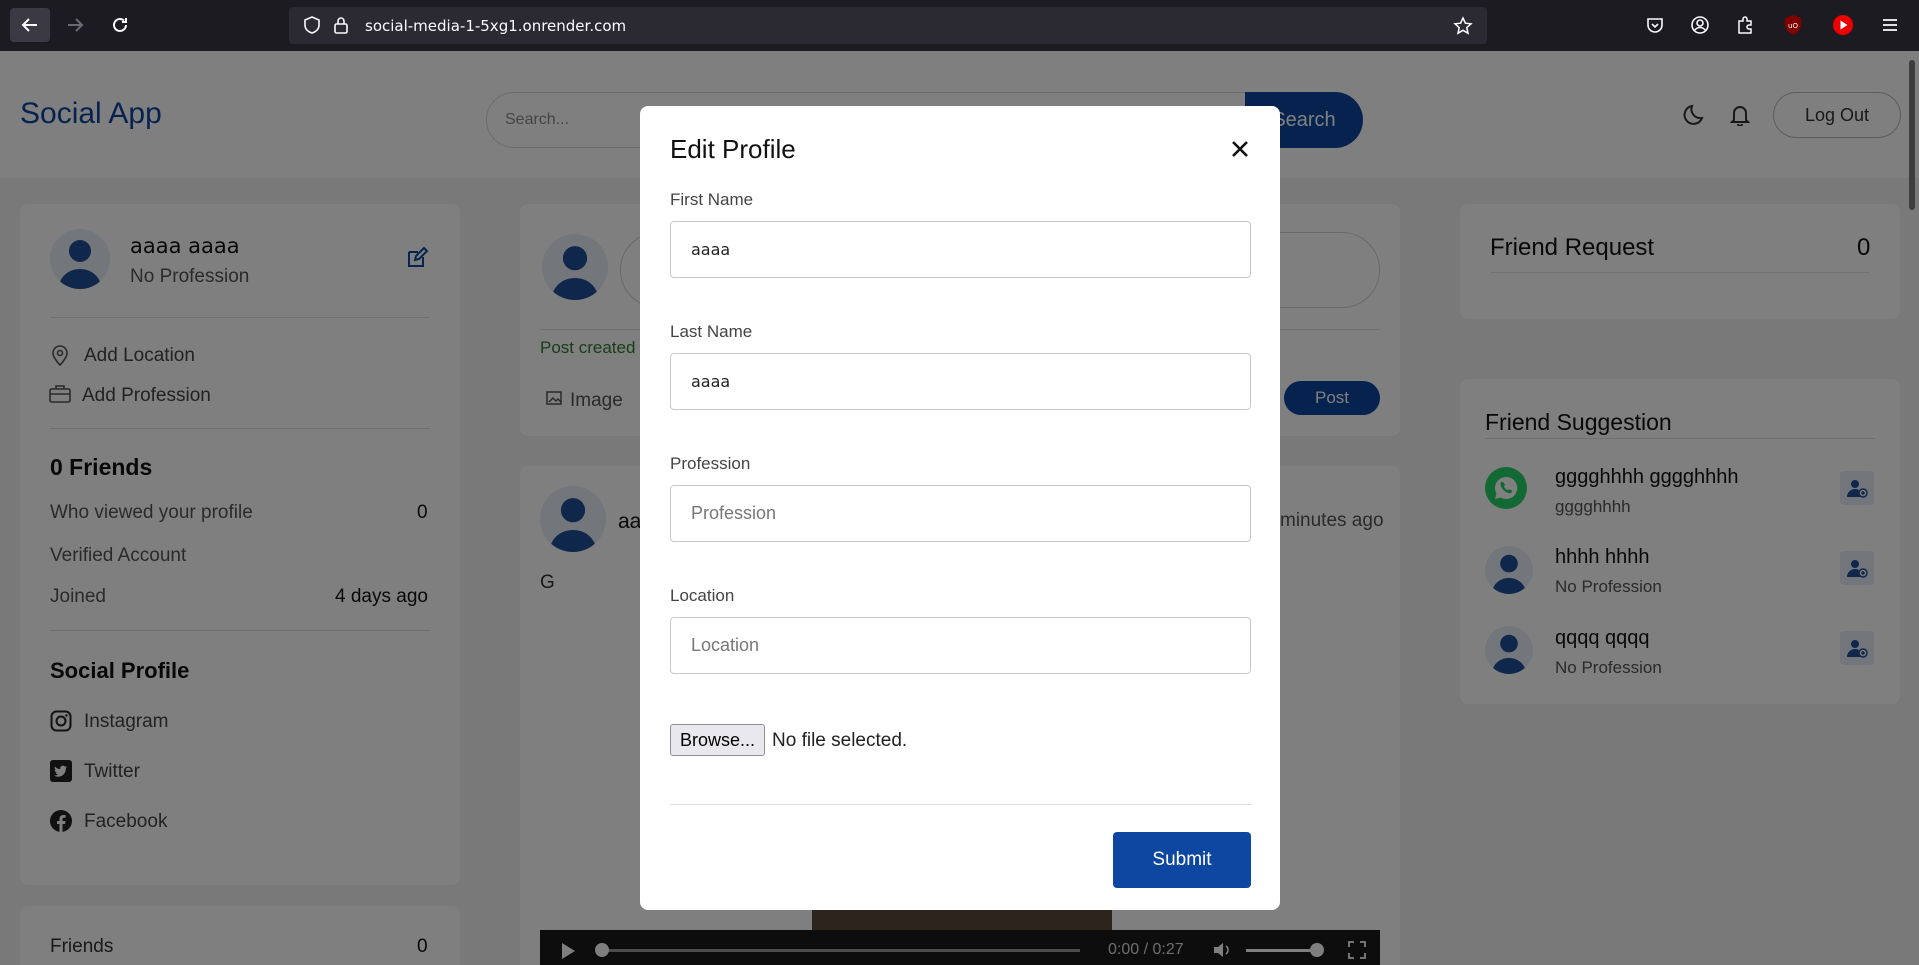 The width and height of the screenshot is (1919, 965). I want to click on location-label: Location, so click(702, 595).